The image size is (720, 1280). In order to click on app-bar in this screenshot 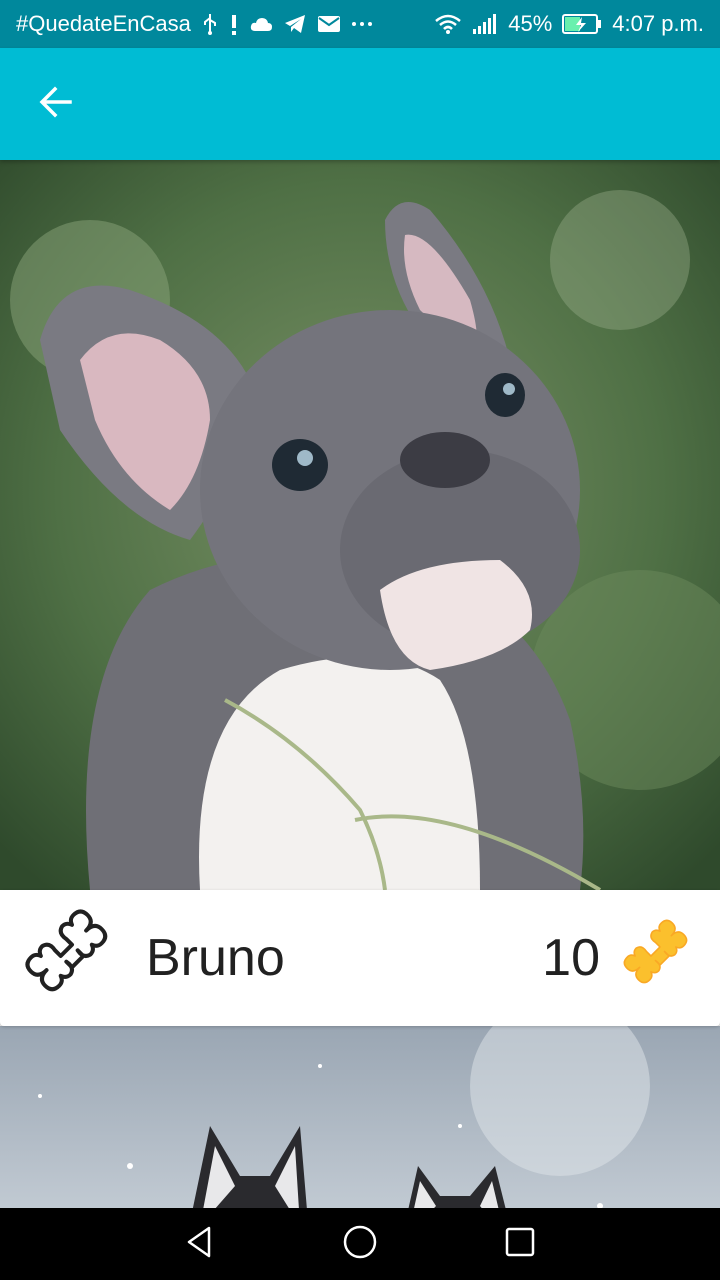, I will do `click(360, 104)`.